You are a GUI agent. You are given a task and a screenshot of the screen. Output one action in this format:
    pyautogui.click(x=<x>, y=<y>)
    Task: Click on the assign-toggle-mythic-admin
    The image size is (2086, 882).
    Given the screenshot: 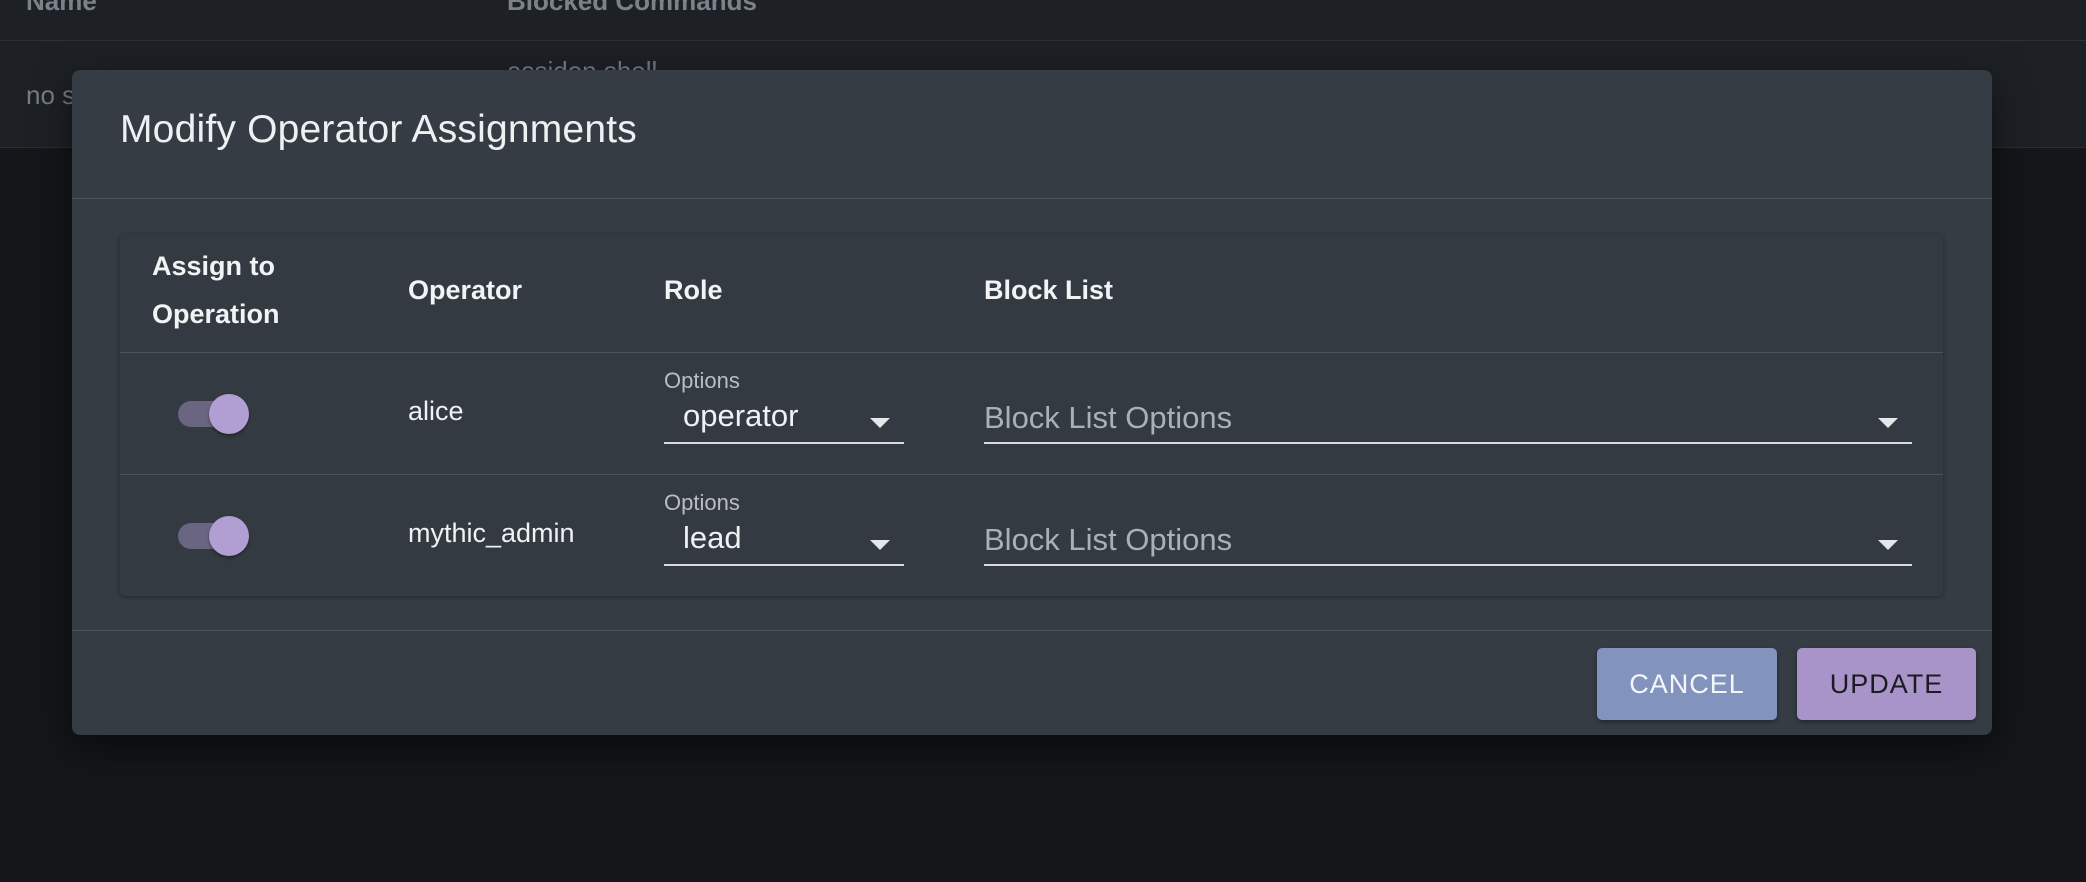 What is the action you would take?
    pyautogui.click(x=212, y=535)
    